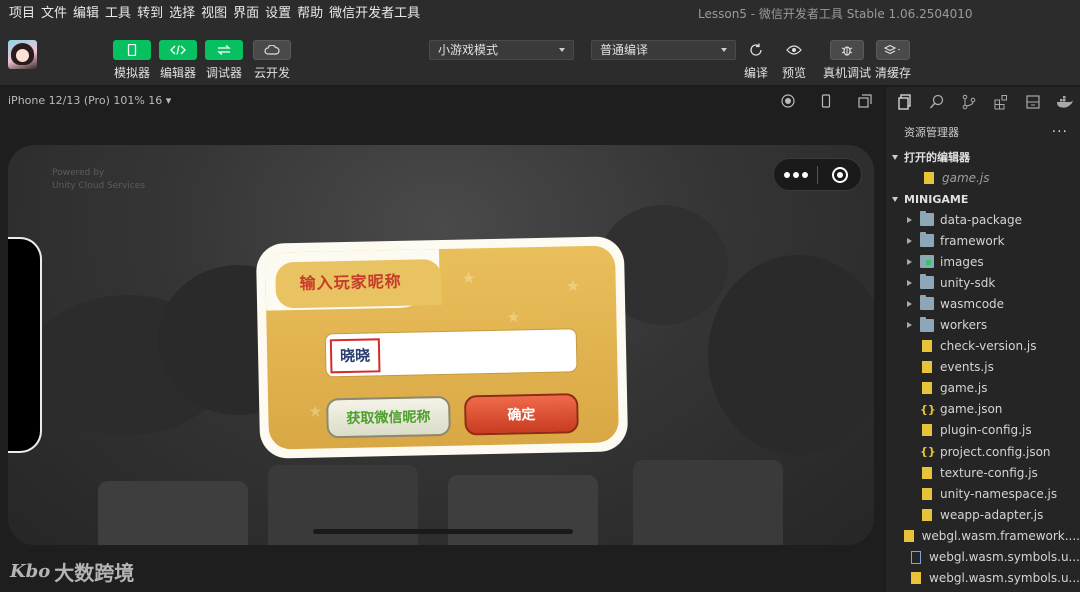  What do you see at coordinates (967, 367) in the screenshot?
I see `tree-item-label: events.js` at bounding box center [967, 367].